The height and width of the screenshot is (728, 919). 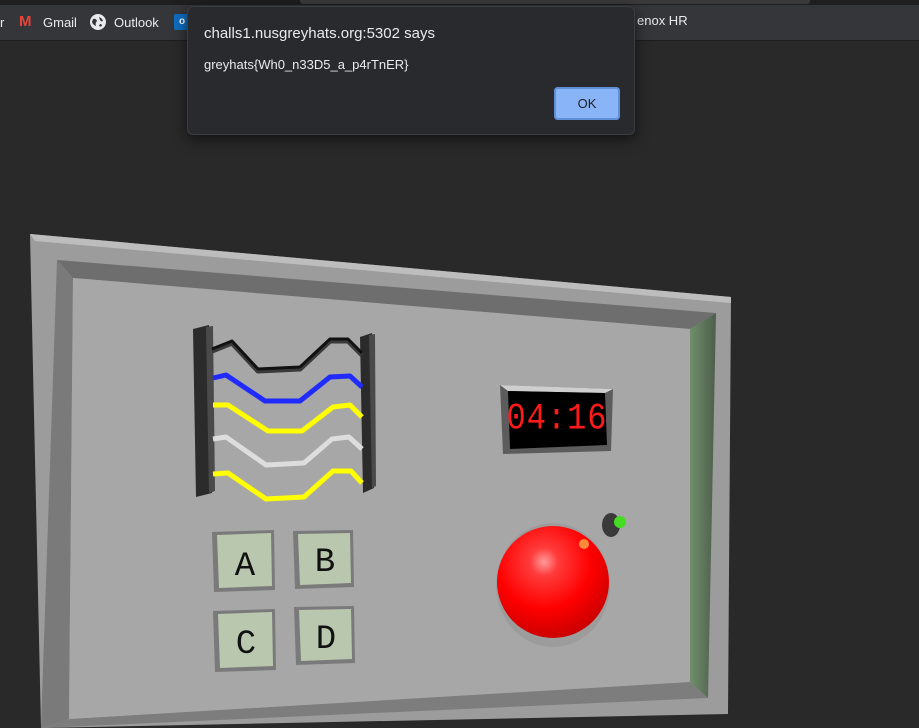 What do you see at coordinates (325, 563) in the screenshot?
I see `button-b-label: B` at bounding box center [325, 563].